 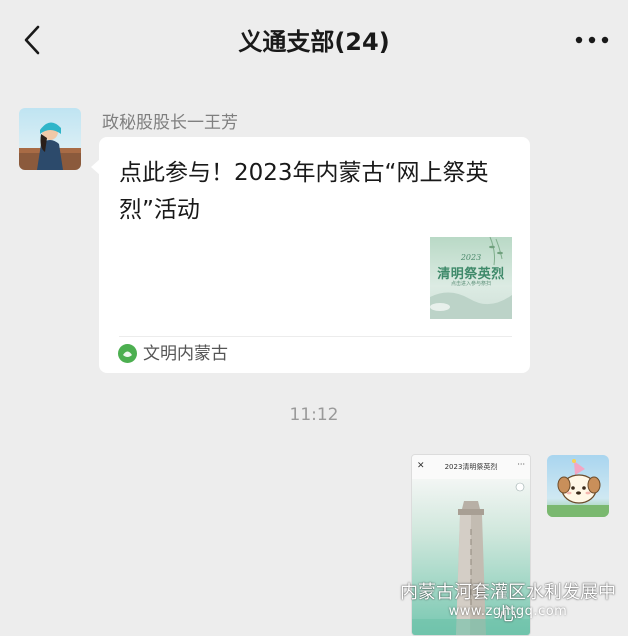 What do you see at coordinates (470, 284) in the screenshot?
I see `thumbnail-subtitle: 点击进入参与祭扫` at bounding box center [470, 284].